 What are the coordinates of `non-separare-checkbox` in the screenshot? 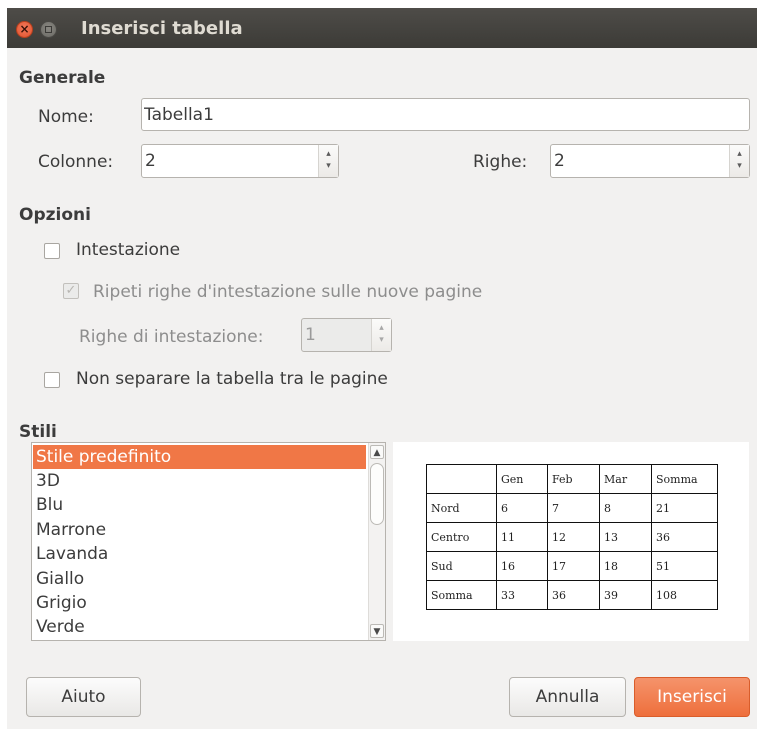 It's located at (52, 380).